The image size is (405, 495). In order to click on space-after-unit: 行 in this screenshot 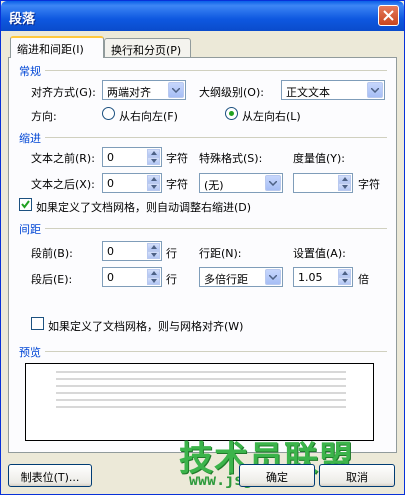, I will do `click(171, 279)`.